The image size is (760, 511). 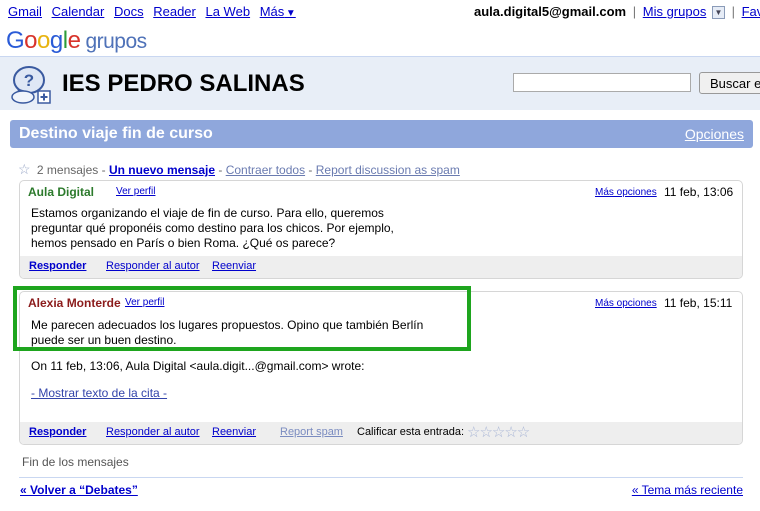 What do you see at coordinates (388, 170) in the screenshot?
I see `report-discussion-spam-link: Report discussion as spam` at bounding box center [388, 170].